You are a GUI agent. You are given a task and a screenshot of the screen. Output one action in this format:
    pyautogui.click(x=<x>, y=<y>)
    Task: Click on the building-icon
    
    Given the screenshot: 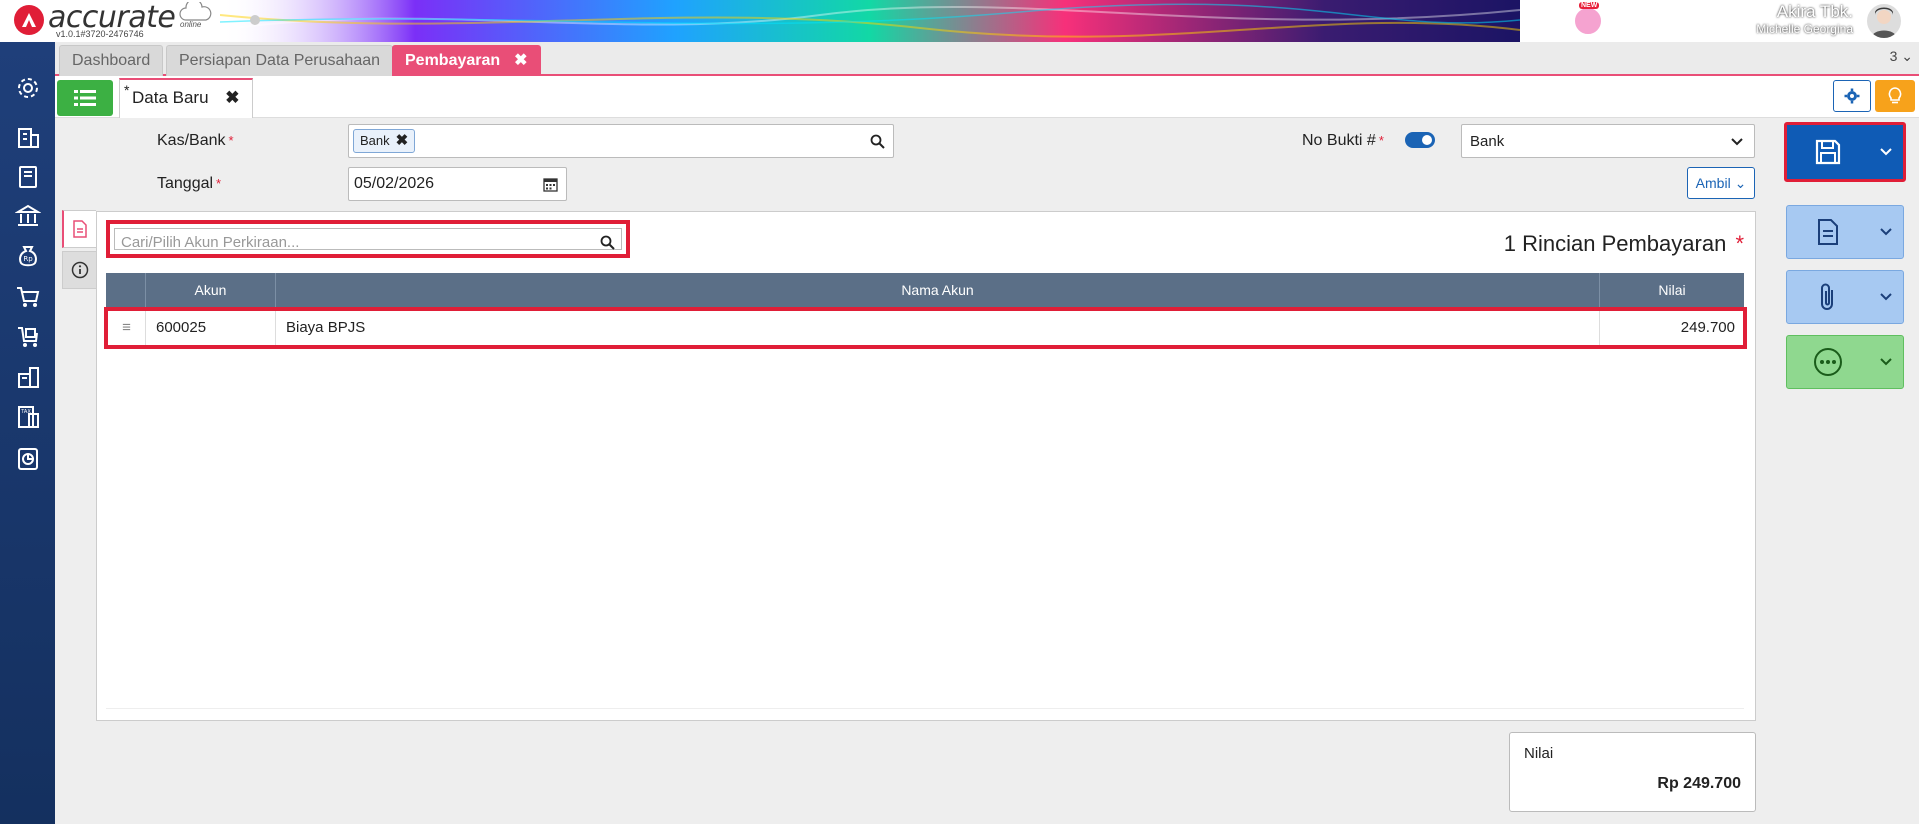 What is the action you would take?
    pyautogui.click(x=28, y=138)
    